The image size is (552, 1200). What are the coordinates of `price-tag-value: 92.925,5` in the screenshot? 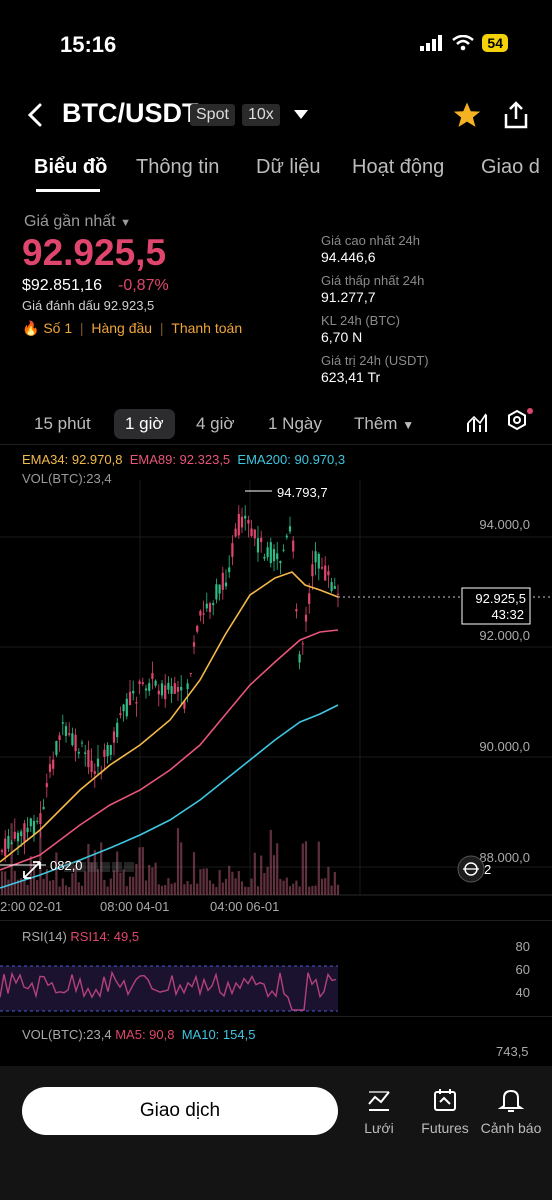 It's located at (500, 598).